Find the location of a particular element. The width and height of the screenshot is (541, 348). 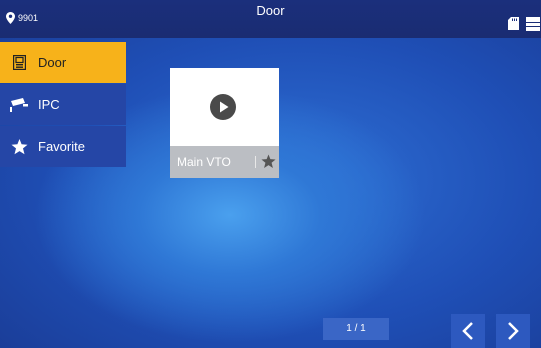

favorite-star-icon is located at coordinates (268, 161).